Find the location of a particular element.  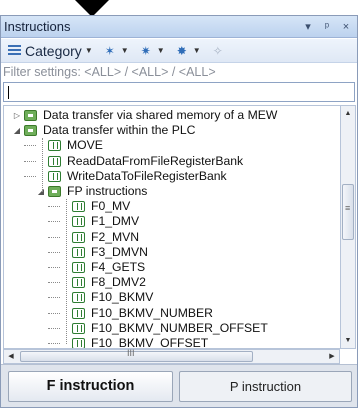

tree-item-label: F1_DMV is located at coordinates (115, 221).